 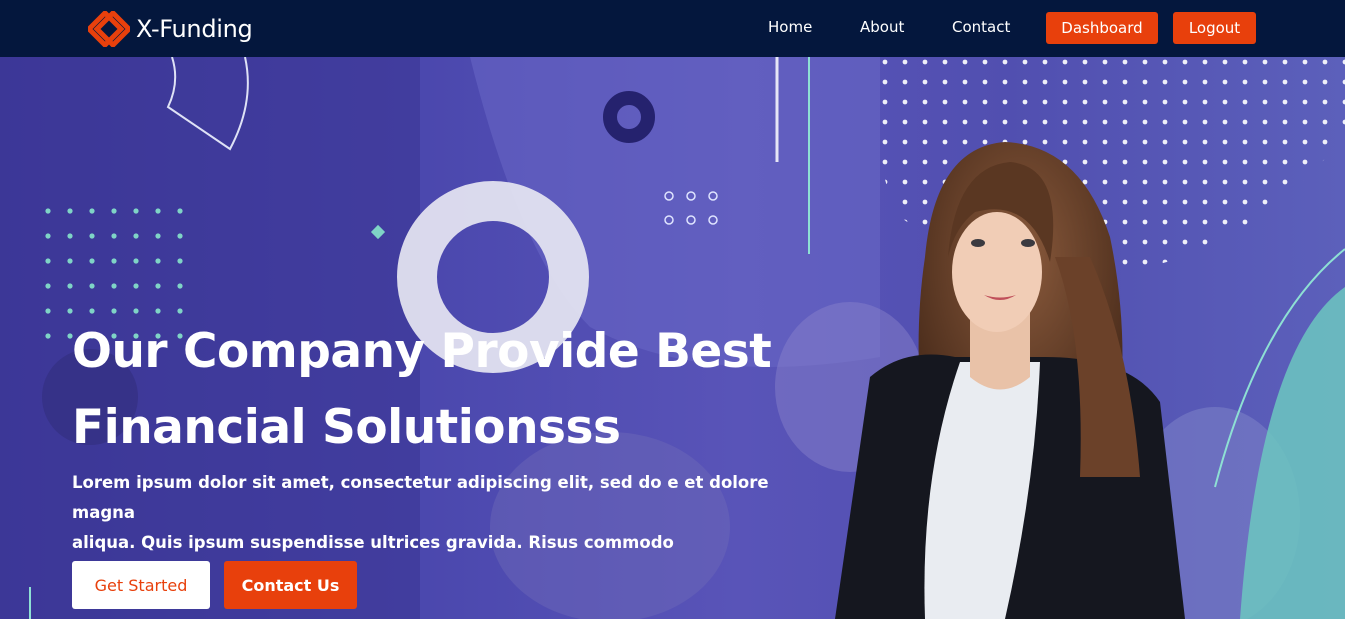 I want to click on hero-title-line-1: Our Company Provide Best, so click(x=422, y=351).